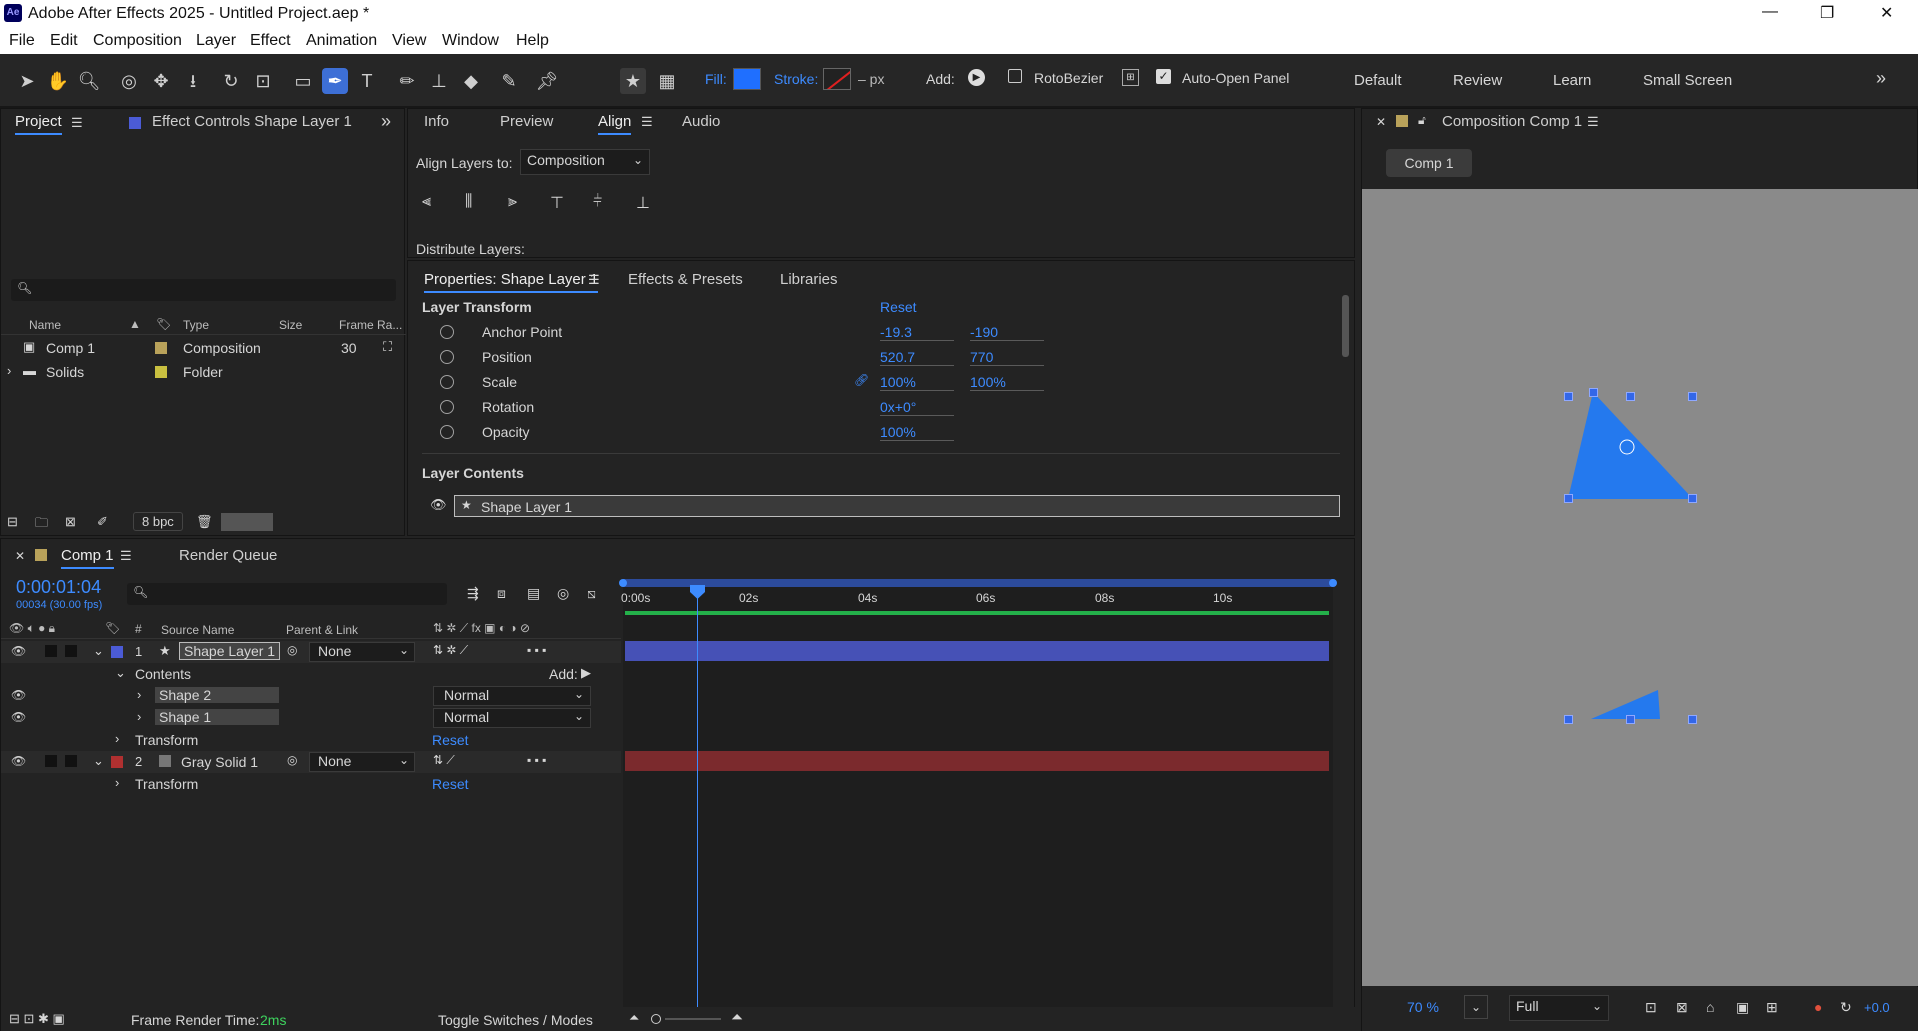  Describe the element at coordinates (231, 81) in the screenshot. I see `rotate-tool-icon: ↻` at that location.